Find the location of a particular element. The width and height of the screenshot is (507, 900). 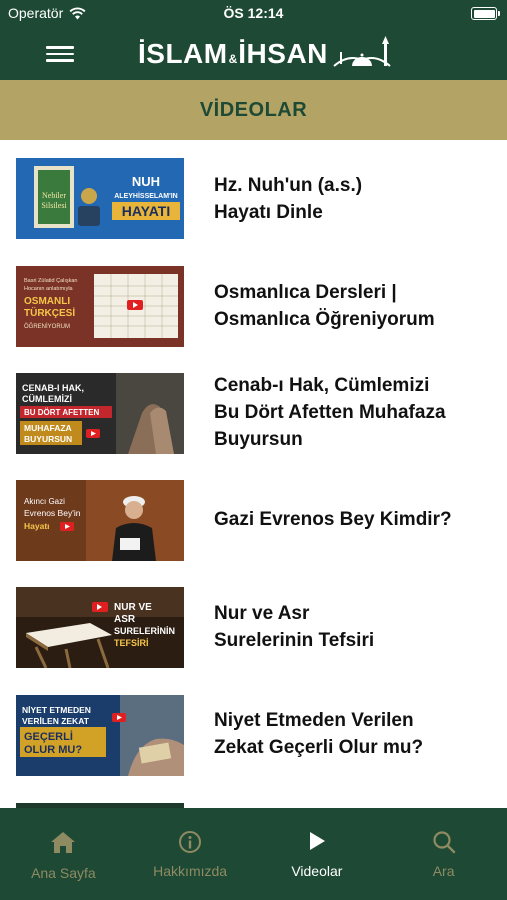

video-title: Nur ve Asr Surelerinin Tefsiri is located at coordinates (353, 627).